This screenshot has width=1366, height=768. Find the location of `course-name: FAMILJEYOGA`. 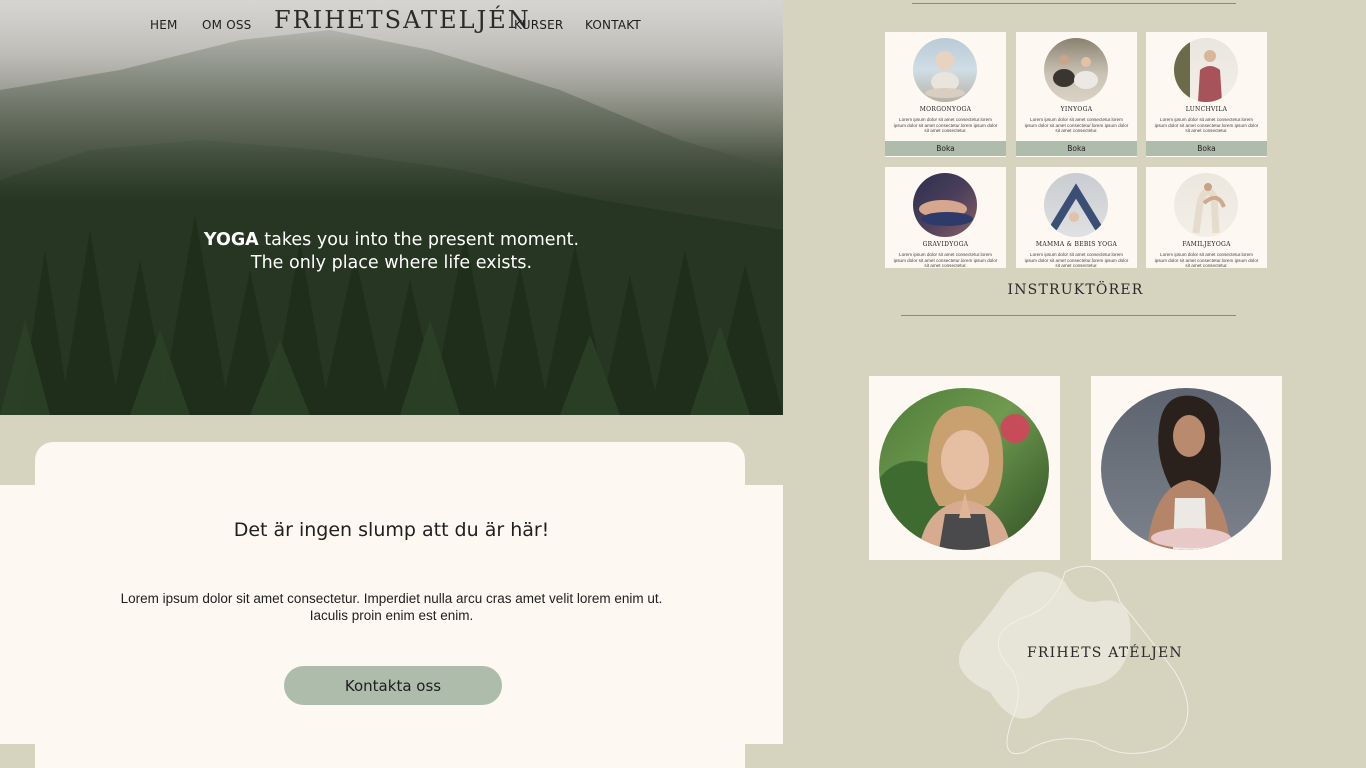

course-name: FAMILJEYOGA is located at coordinates (1206, 244).